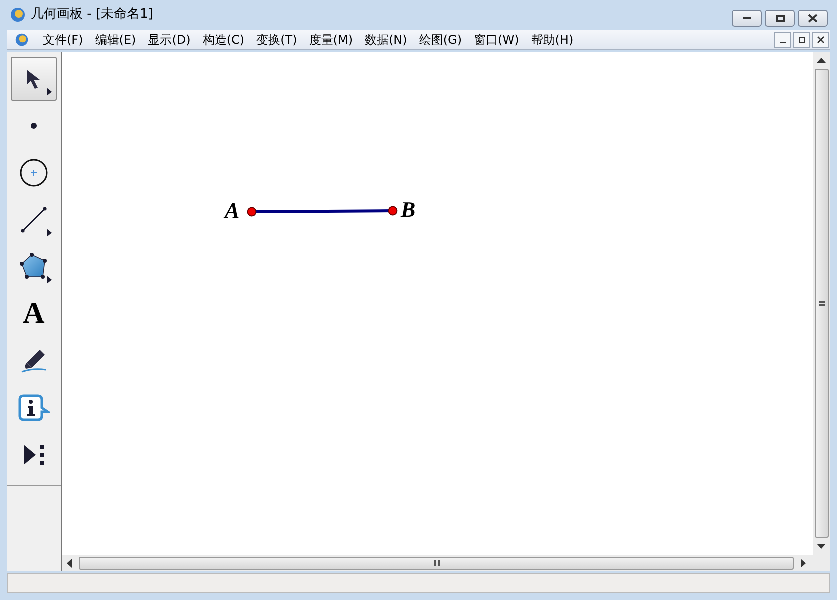 The width and height of the screenshot is (837, 600). I want to click on menu-item: 窗口(W), so click(497, 39).